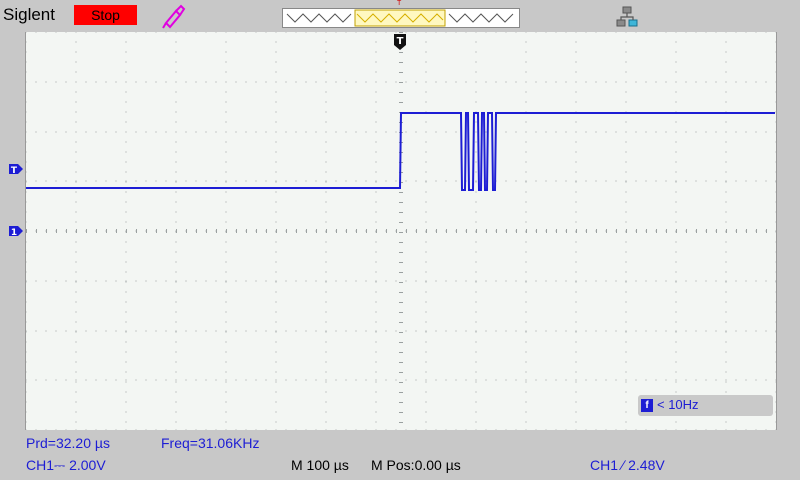  What do you see at coordinates (29, 14) in the screenshot?
I see `brand-label: Siglent` at bounding box center [29, 14].